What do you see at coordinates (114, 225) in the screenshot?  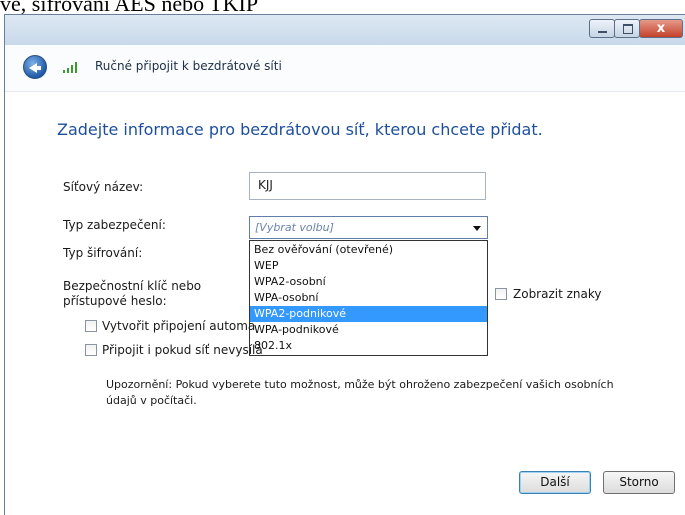 I see `security-type-label: Typ zabezpečení:` at bounding box center [114, 225].